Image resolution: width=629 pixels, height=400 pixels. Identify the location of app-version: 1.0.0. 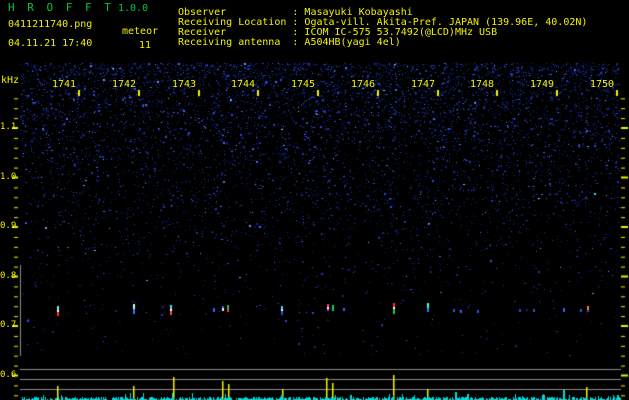
(133, 8).